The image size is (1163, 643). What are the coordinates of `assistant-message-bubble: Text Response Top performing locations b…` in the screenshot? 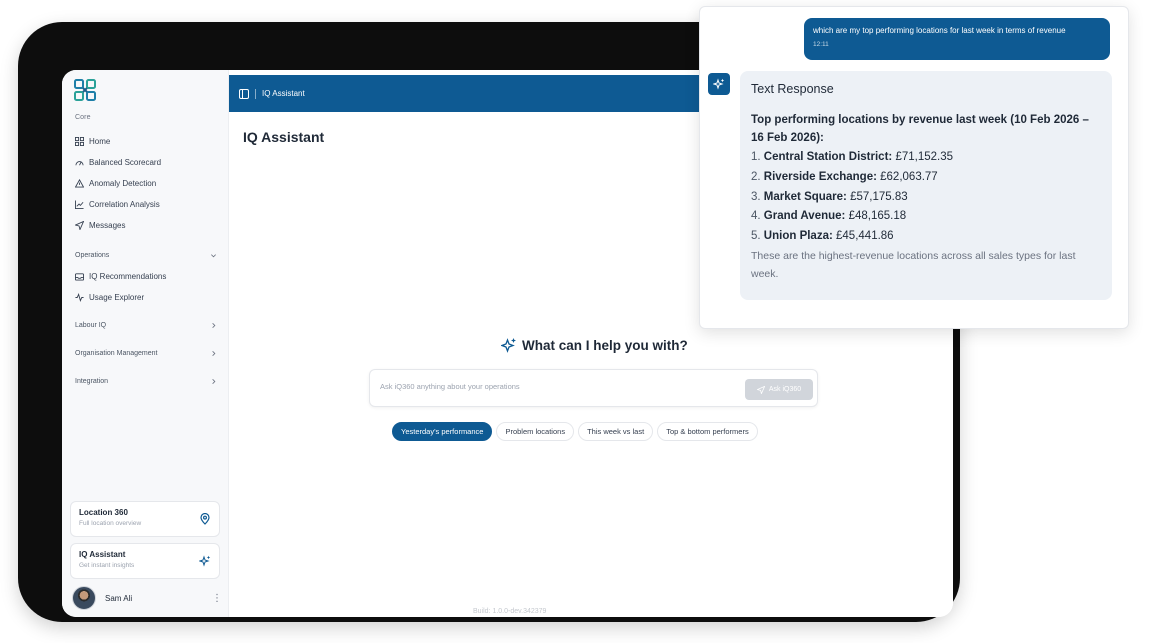 It's located at (926, 185).